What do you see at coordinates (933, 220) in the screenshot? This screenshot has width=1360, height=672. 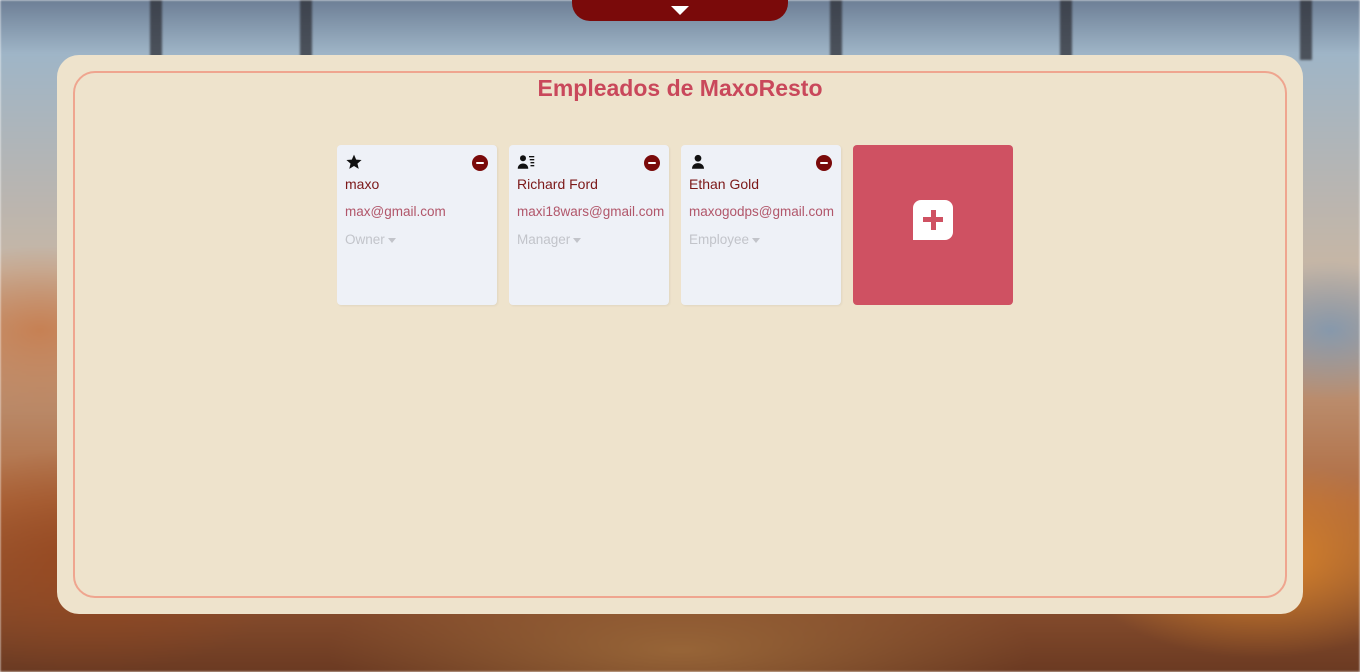 I see `plus-square-icon` at bounding box center [933, 220].